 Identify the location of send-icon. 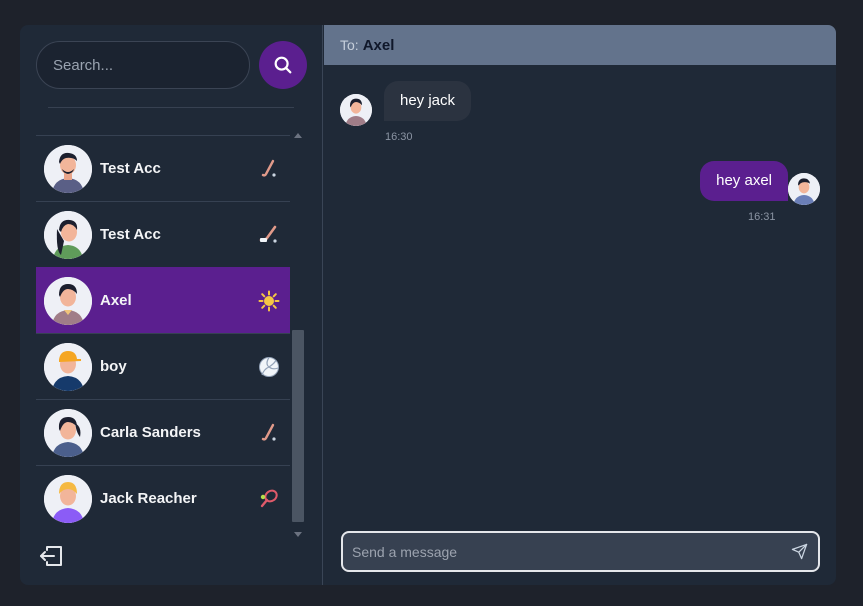
(799, 551).